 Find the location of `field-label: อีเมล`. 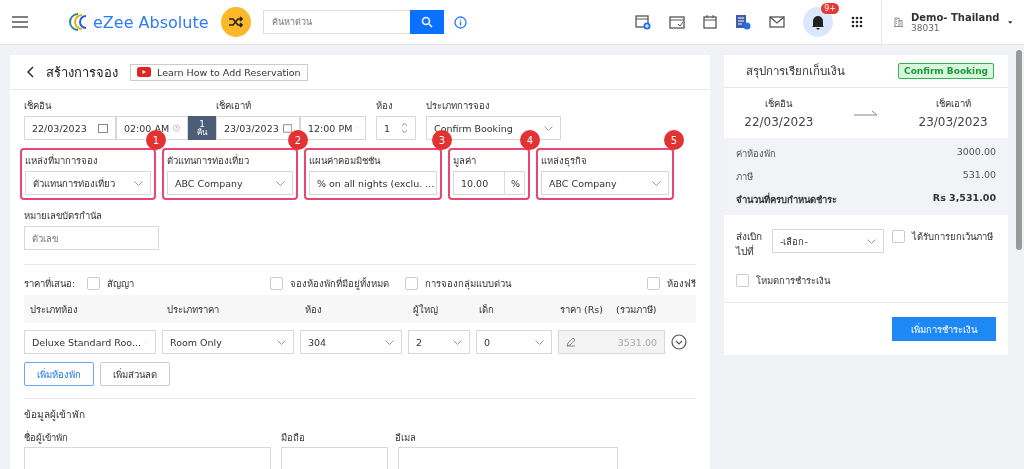

field-label: อีเมล is located at coordinates (405, 438).